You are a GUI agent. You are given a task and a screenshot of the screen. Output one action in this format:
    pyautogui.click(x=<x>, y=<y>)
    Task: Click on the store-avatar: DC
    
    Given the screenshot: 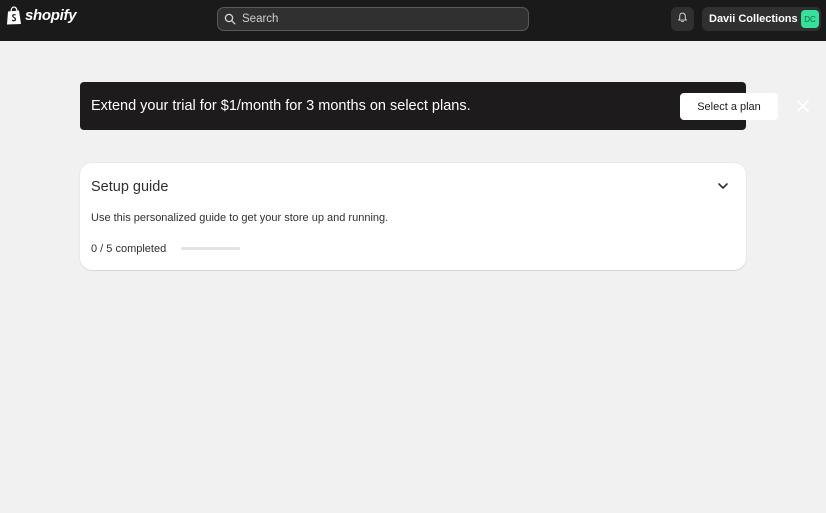 What is the action you would take?
    pyautogui.click(x=810, y=19)
    